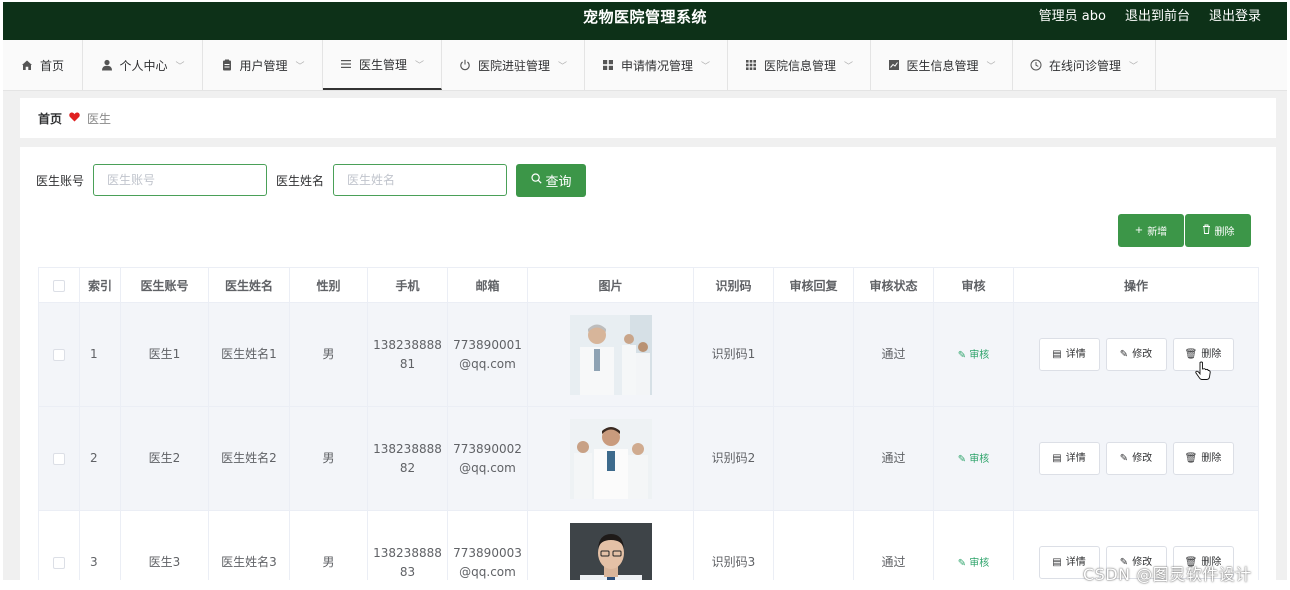 This screenshot has width=1290, height=590. I want to click on email-cell: 773890001 @qq.com, so click(487, 354).